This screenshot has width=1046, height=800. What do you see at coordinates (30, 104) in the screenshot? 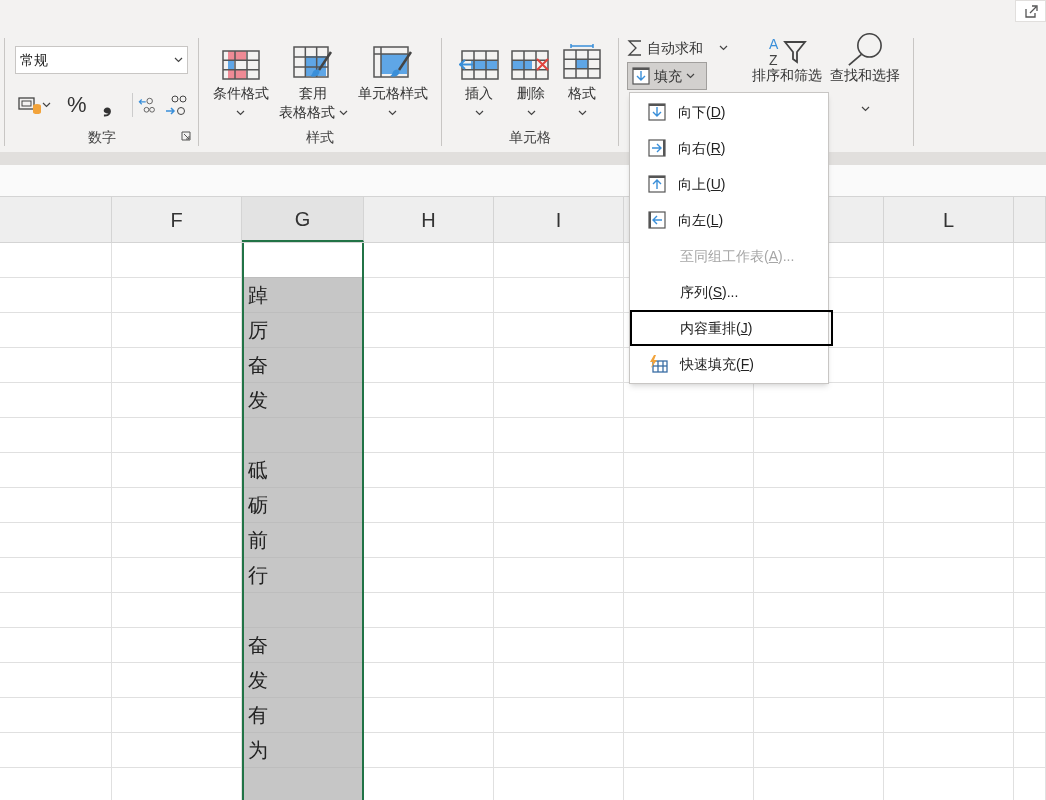
I see `accounting-format-icon` at bounding box center [30, 104].